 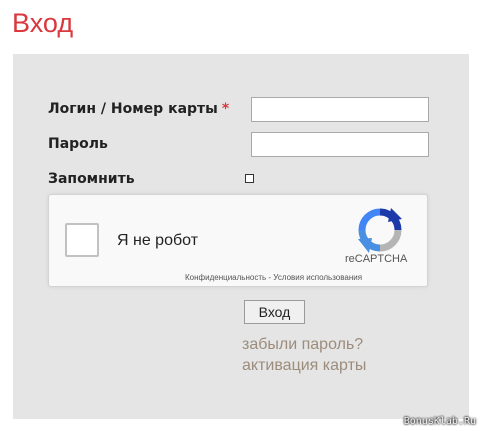 I want to click on login-input, so click(x=340, y=109).